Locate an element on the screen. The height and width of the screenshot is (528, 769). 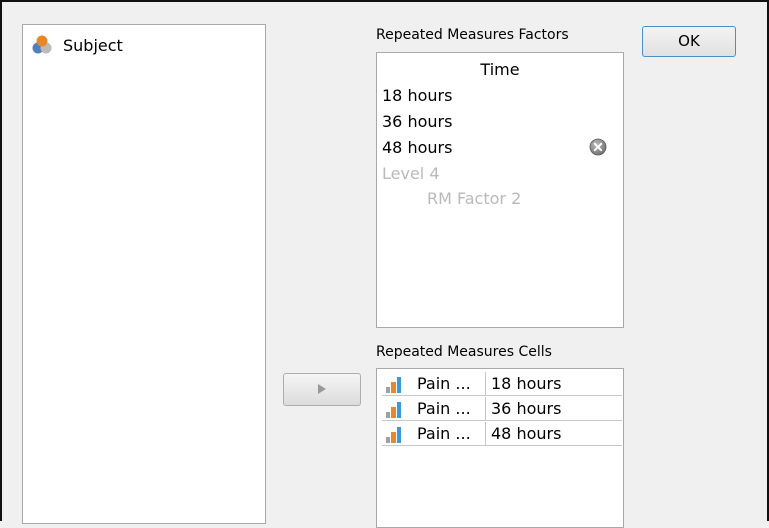
nominal-variable-icon is located at coordinates (42, 44).